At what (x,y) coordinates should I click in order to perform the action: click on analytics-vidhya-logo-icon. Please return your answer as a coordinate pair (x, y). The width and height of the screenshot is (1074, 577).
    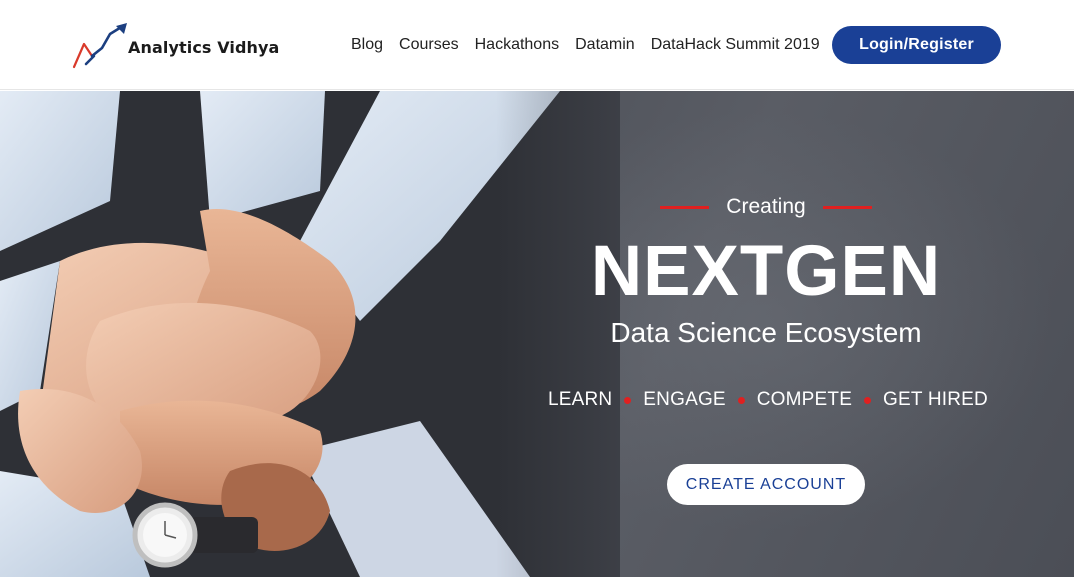
    Looking at the image, I should click on (99, 46).